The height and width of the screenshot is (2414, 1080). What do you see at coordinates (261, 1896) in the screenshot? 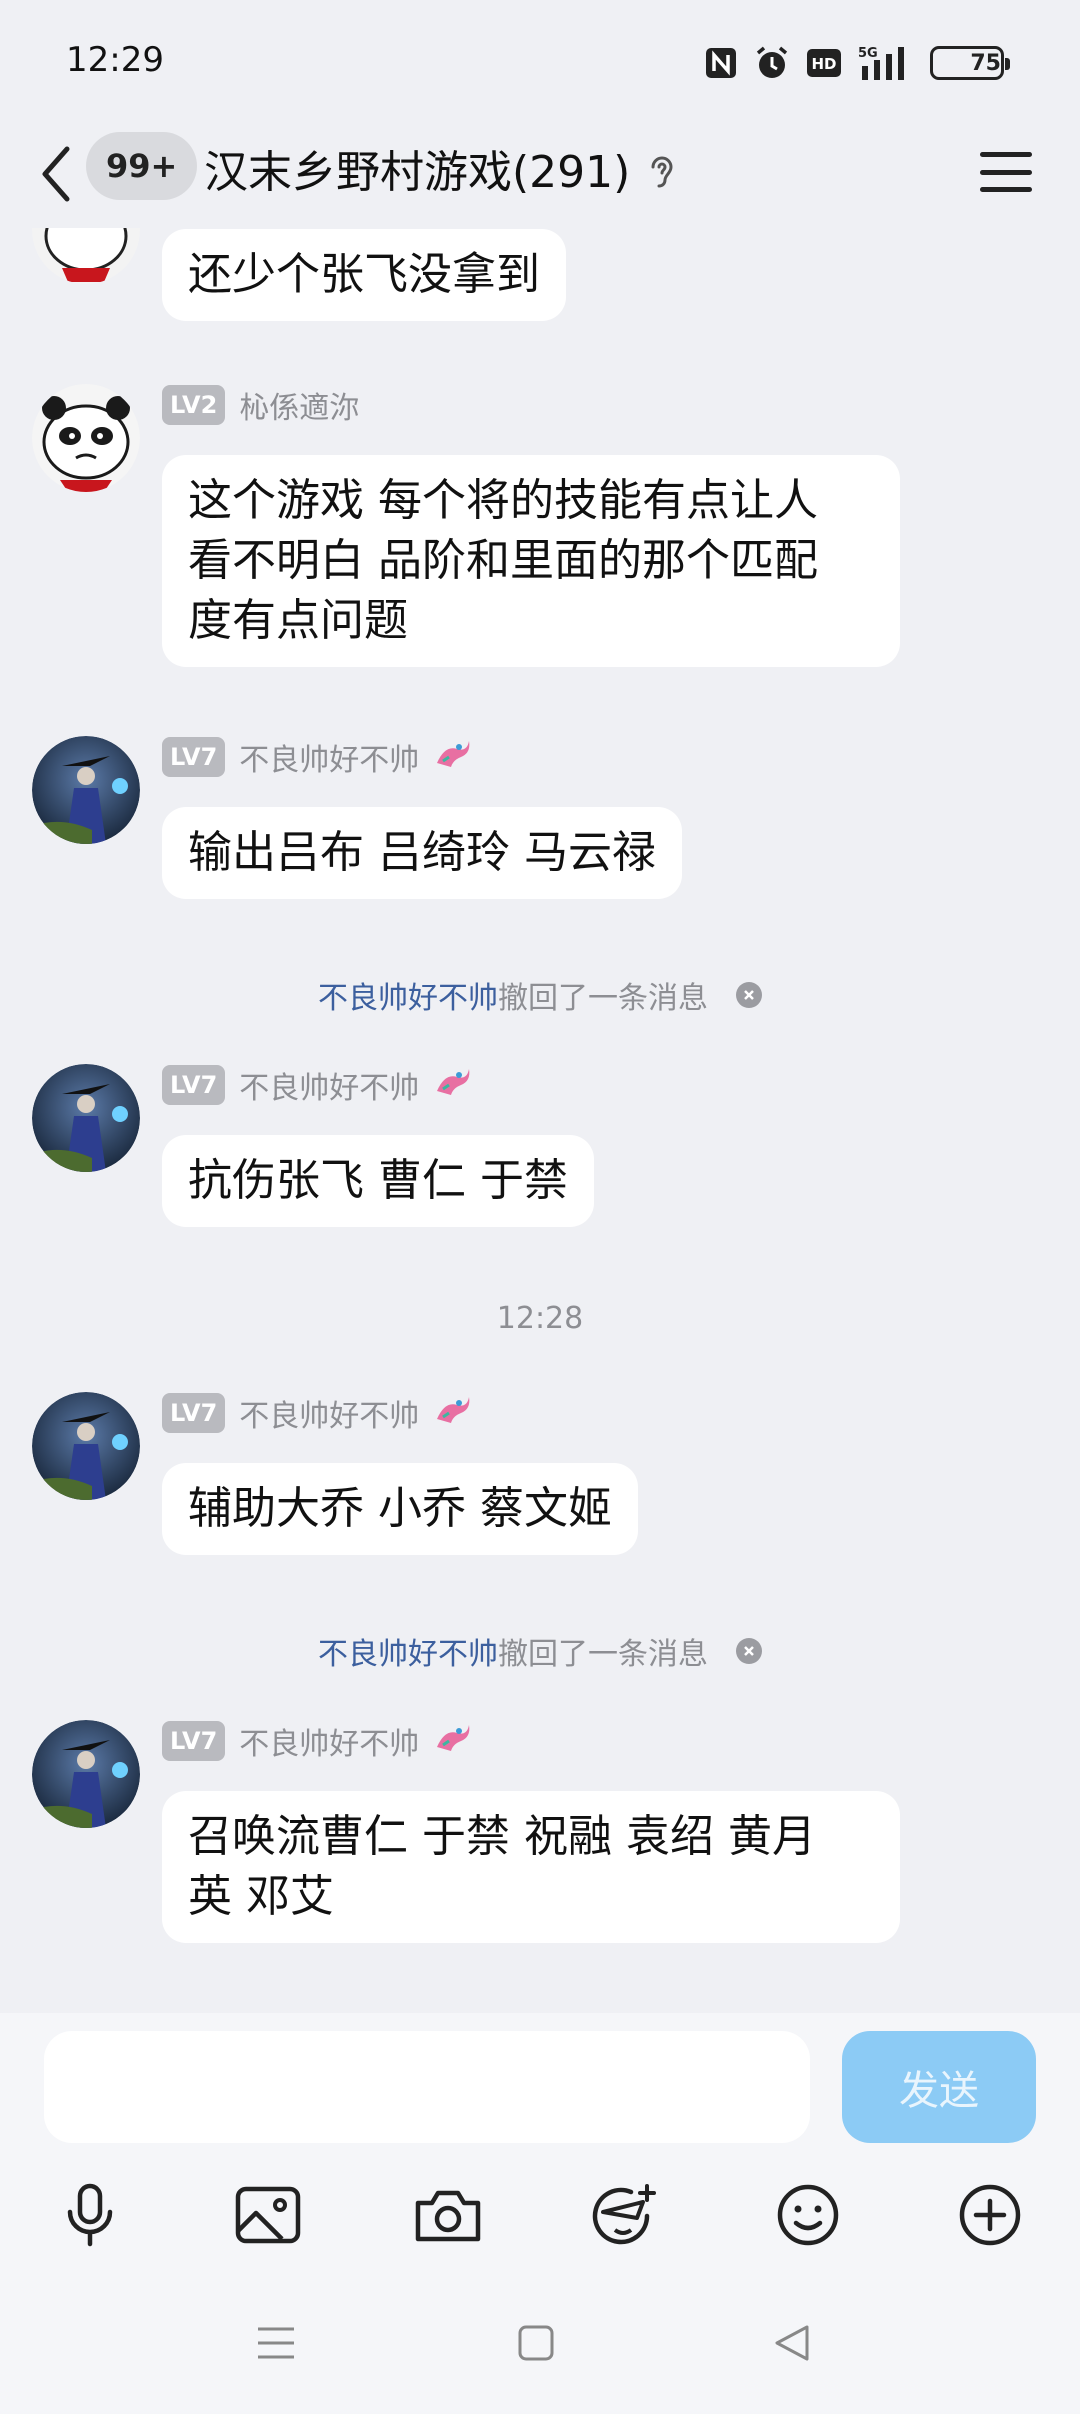
I see `message-line: 英 邓艾` at bounding box center [261, 1896].